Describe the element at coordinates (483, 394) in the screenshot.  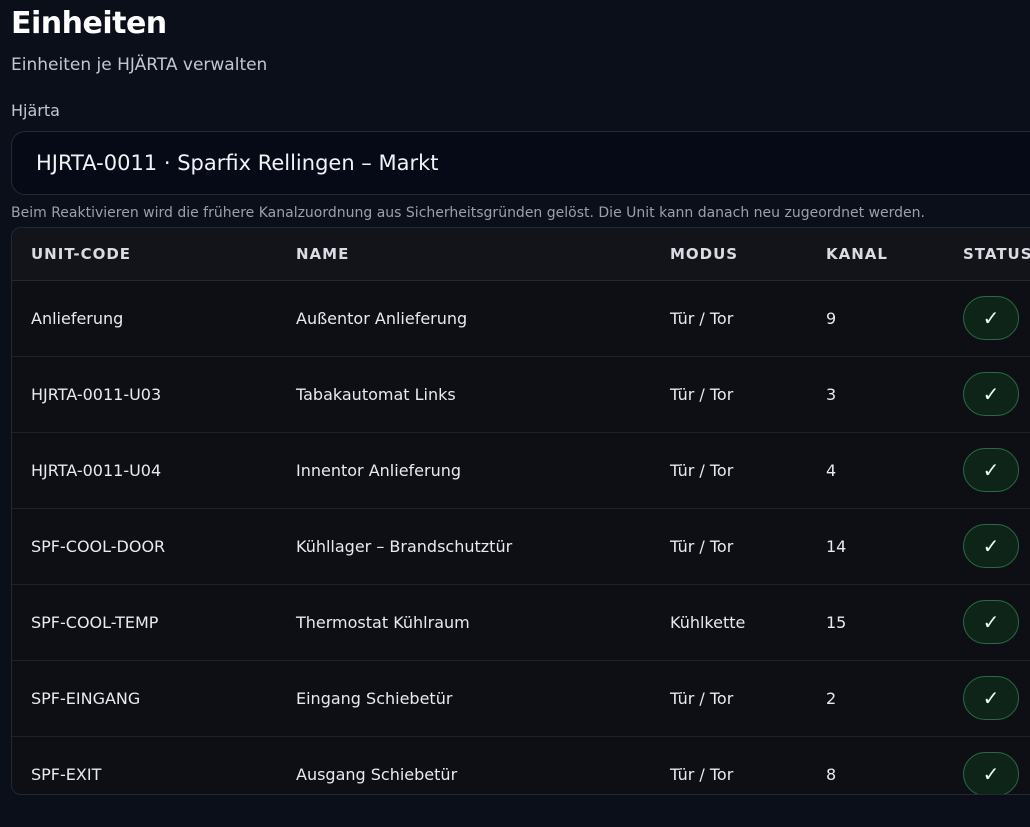
I see `unit-name-cell: Tabakautomat Links` at that location.